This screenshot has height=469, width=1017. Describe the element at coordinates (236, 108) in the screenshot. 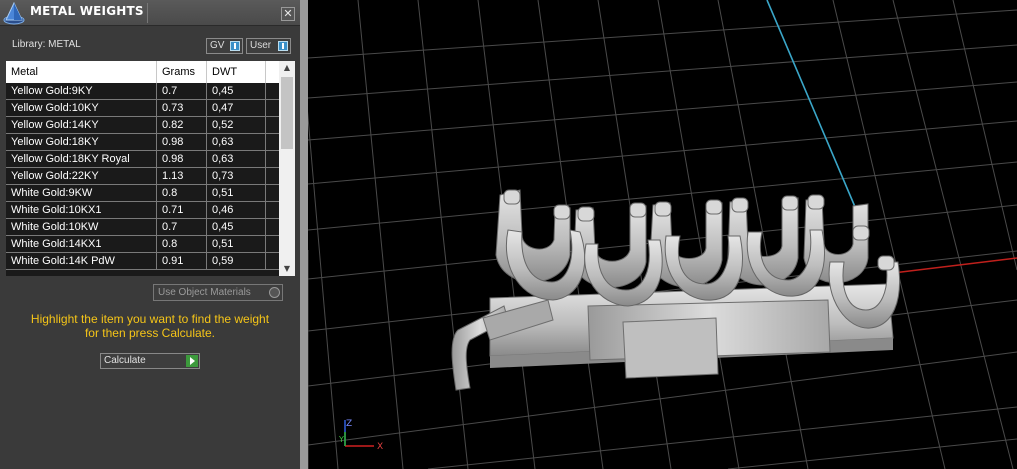

I see `cell-dwt: 0,47` at that location.